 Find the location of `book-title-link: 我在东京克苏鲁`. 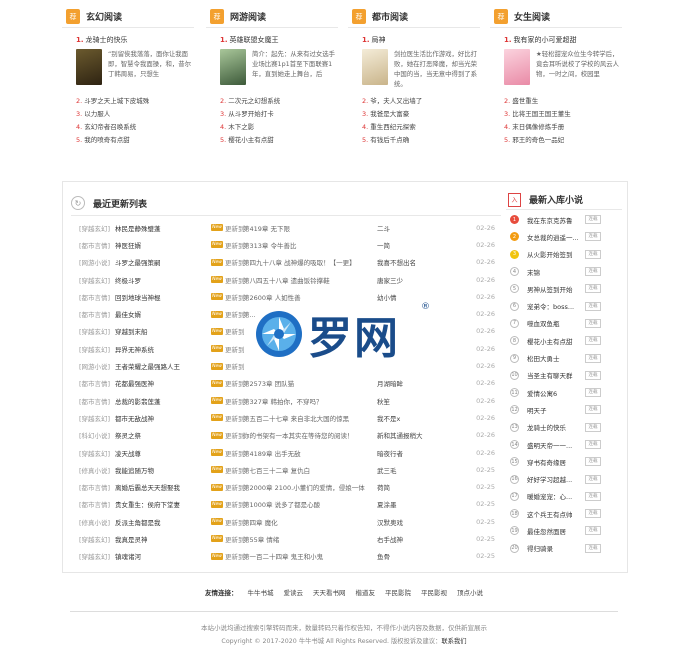

book-title-link: 我在东京克苏鲁 is located at coordinates (554, 220).